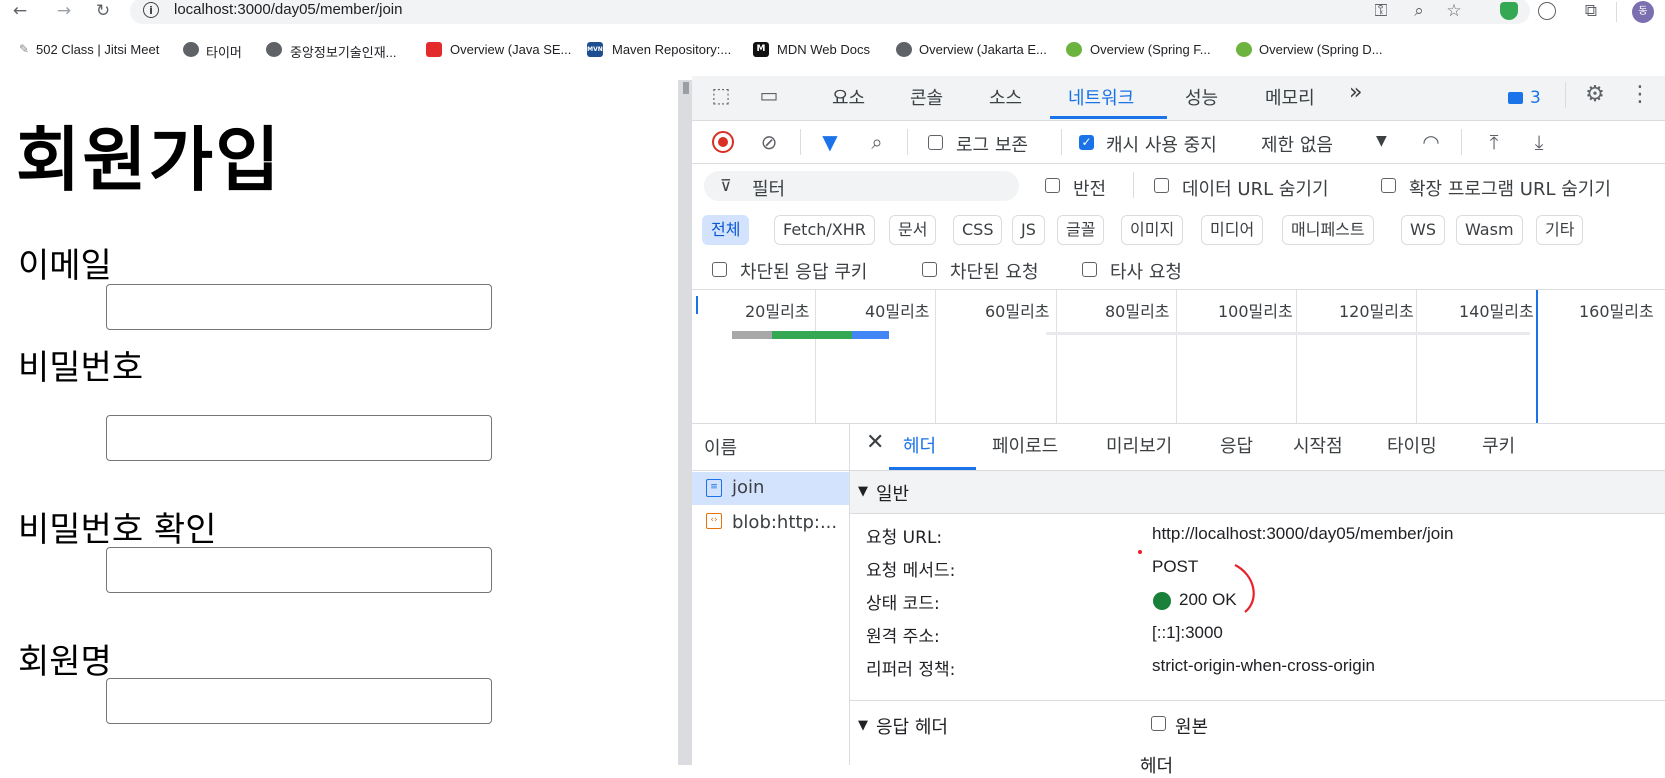  I want to click on type-filter-all: 전체, so click(726, 230).